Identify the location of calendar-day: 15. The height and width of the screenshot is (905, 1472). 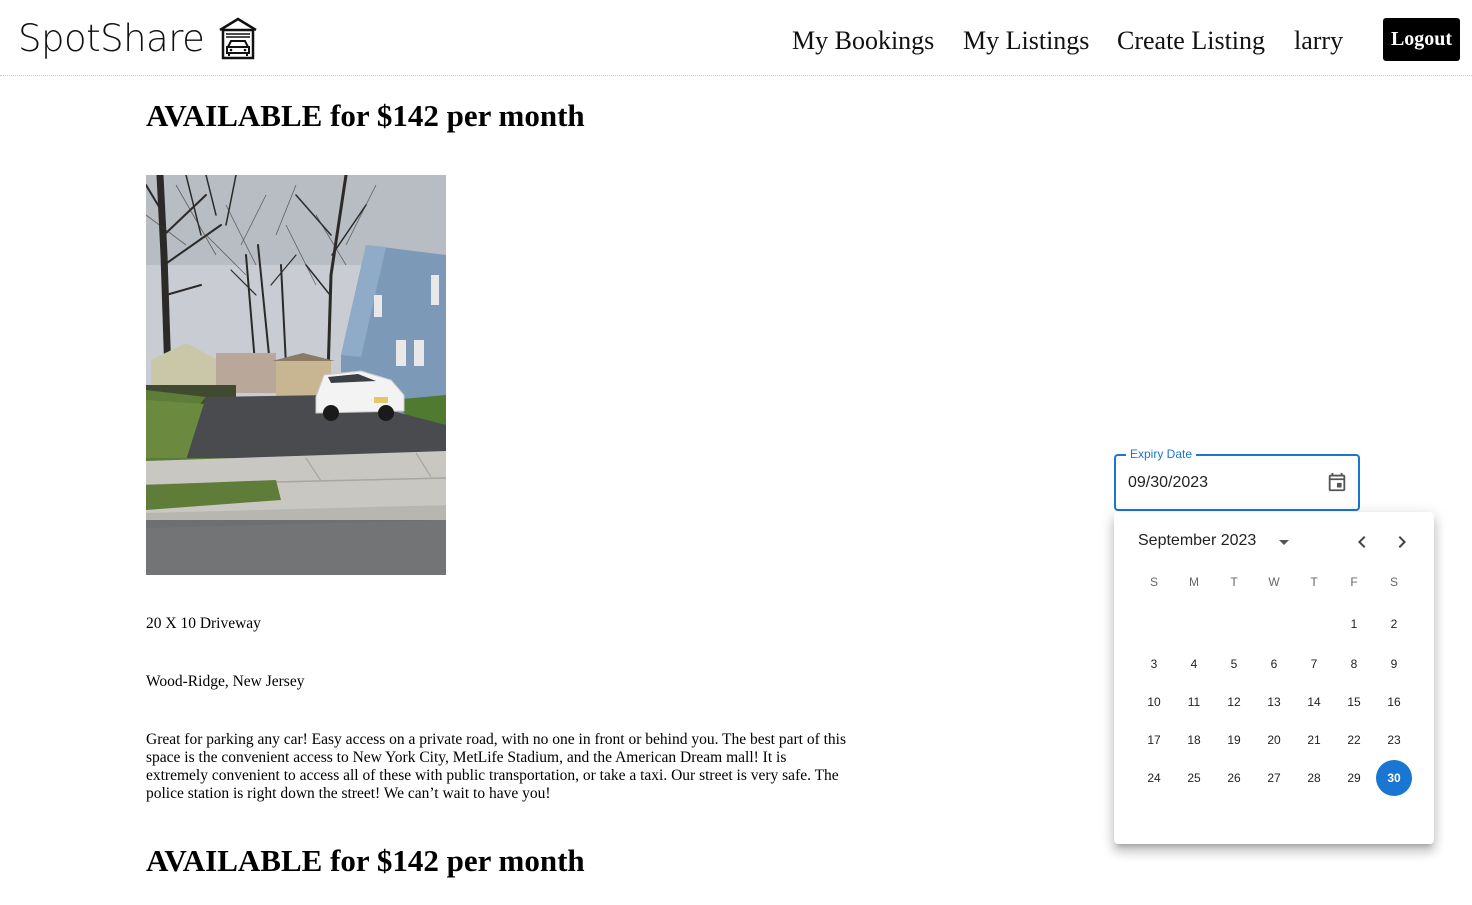
(1354, 702).